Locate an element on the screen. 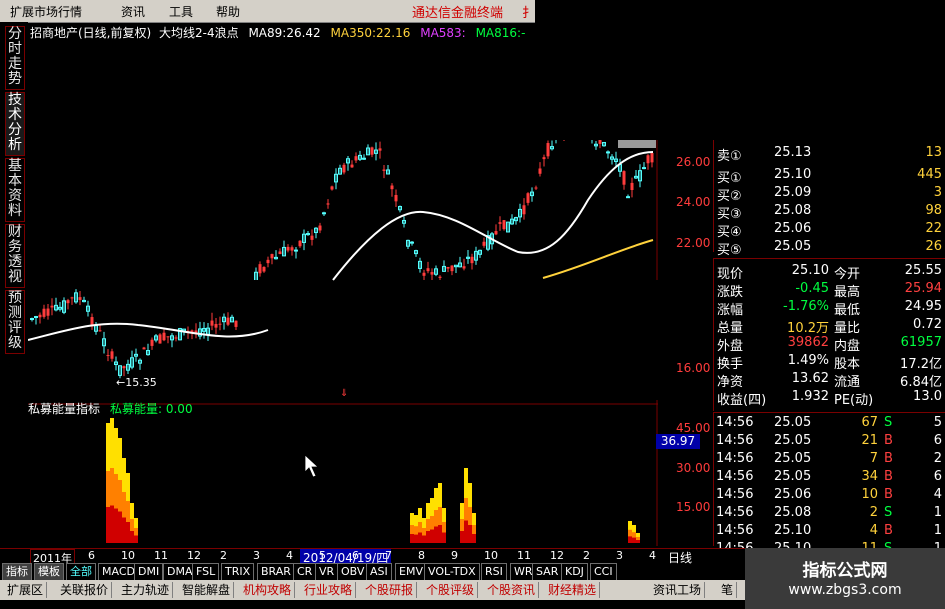 Image resolution: width=945 pixels, height=609 pixels. tick-row: 14:56 25.05 21 B 6 is located at coordinates (829, 440).